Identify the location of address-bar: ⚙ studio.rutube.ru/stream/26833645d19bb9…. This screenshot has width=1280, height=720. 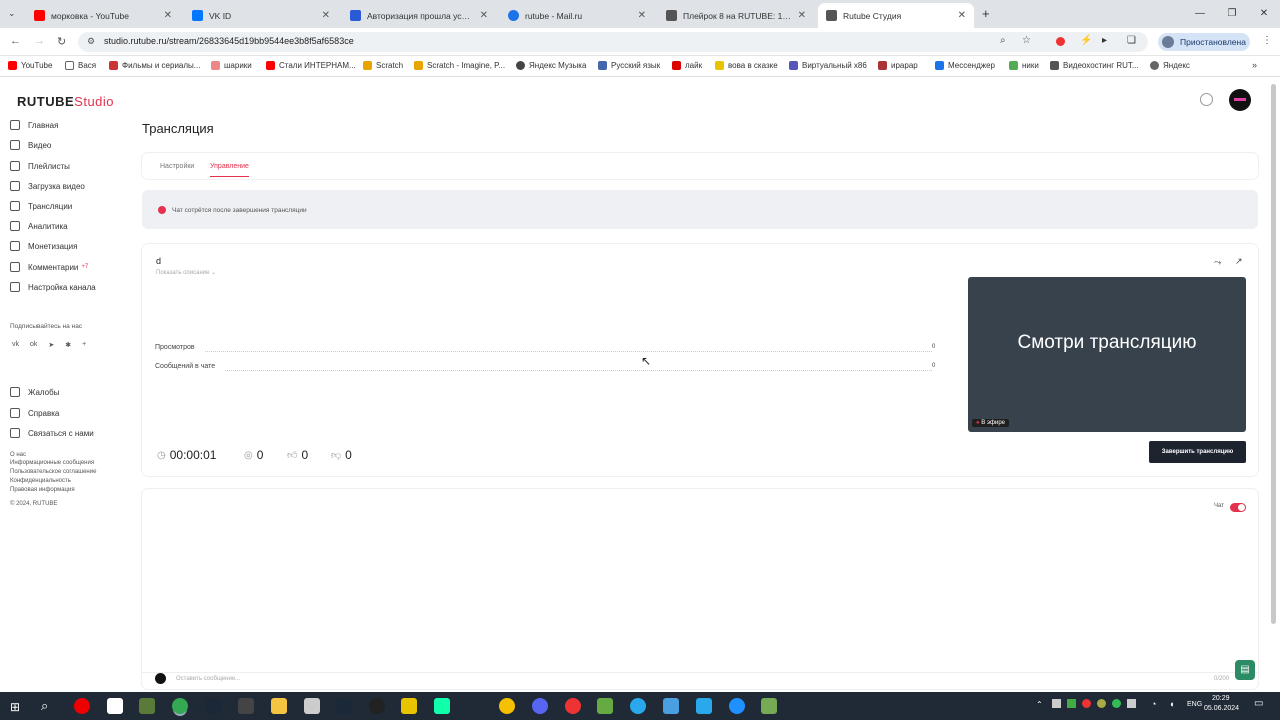
(613, 42).